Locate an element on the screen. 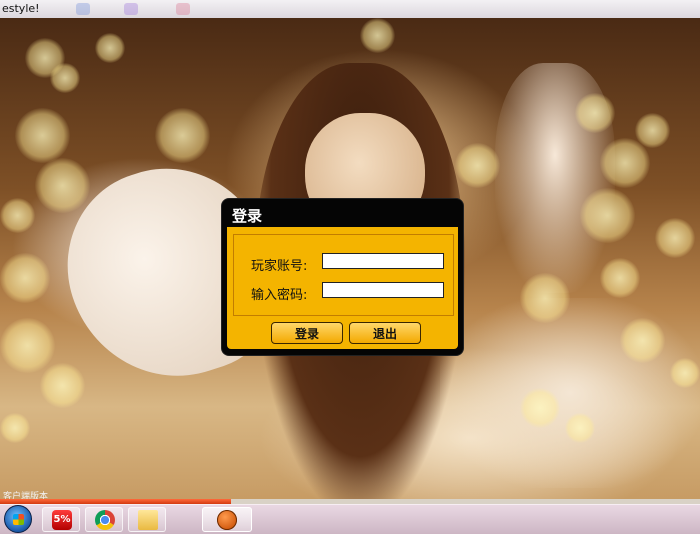 This screenshot has width=700, height=534. taskbar-app-chrome is located at coordinates (104, 519).